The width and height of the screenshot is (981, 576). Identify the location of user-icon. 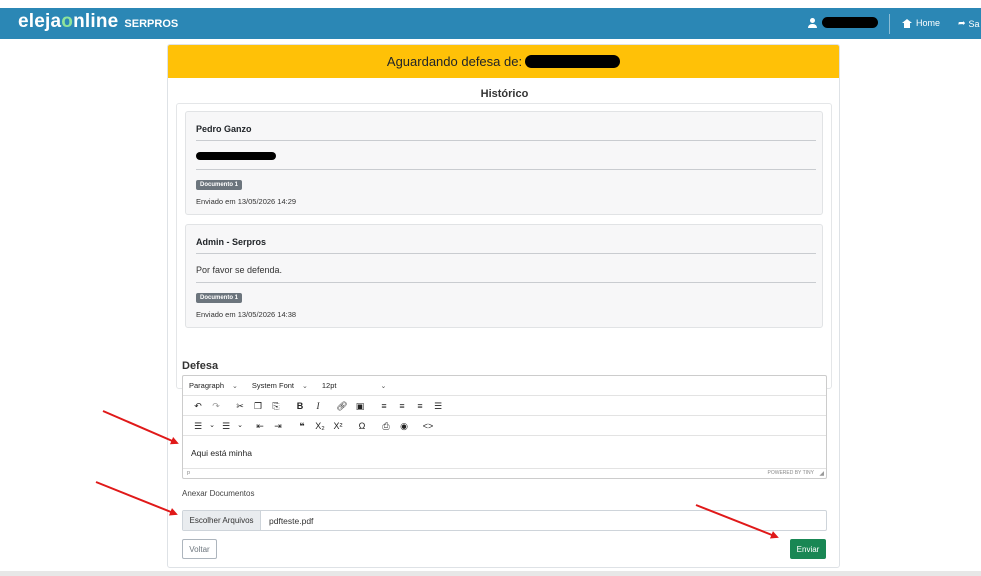
(813, 22).